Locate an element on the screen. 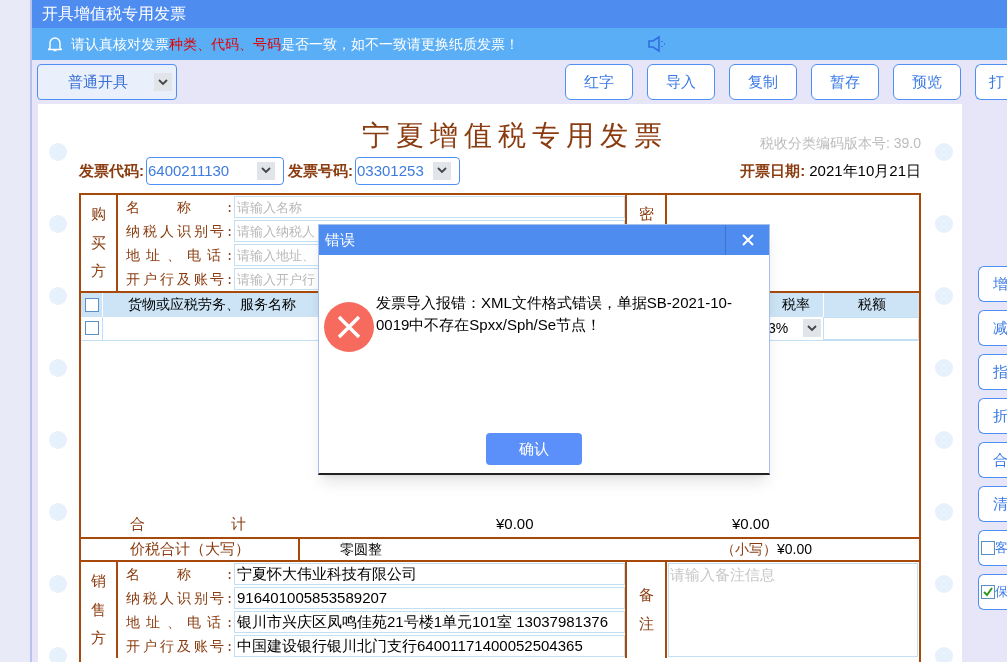  field-label: （小写） is located at coordinates (748, 549).